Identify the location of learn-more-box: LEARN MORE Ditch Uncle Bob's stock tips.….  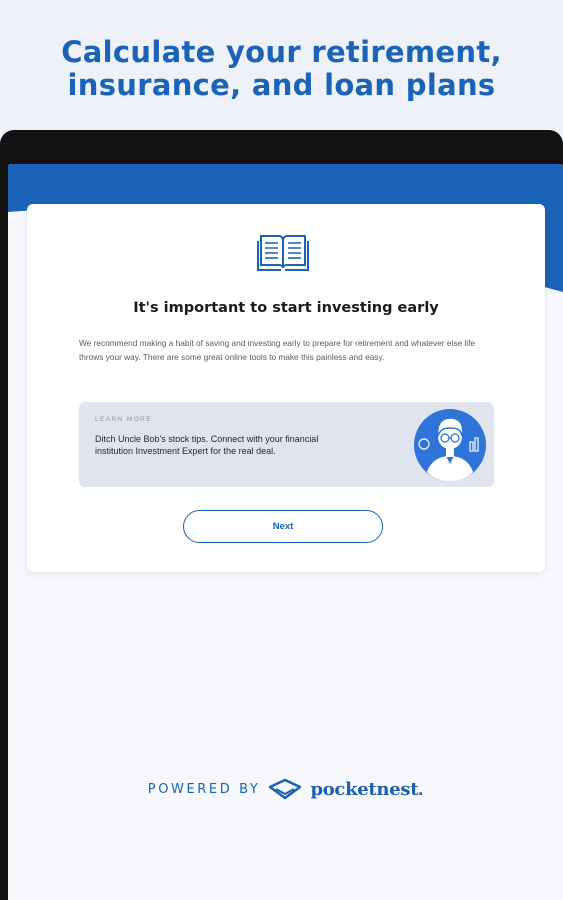
(286, 444).